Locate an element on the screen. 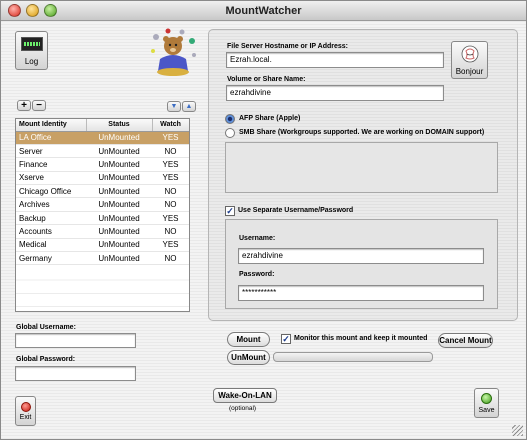  volume-field: ezrahdivine is located at coordinates (335, 93).